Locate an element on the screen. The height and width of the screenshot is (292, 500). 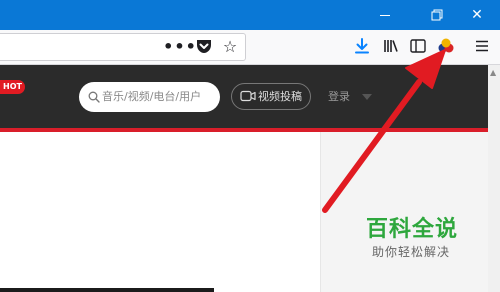
download-icon is located at coordinates (362, 46).